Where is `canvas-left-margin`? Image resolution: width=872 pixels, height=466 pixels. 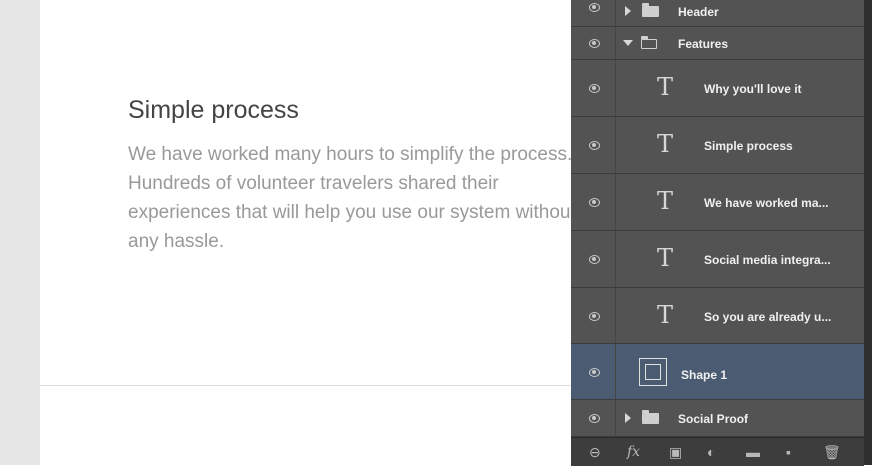 canvas-left-margin is located at coordinates (20, 232).